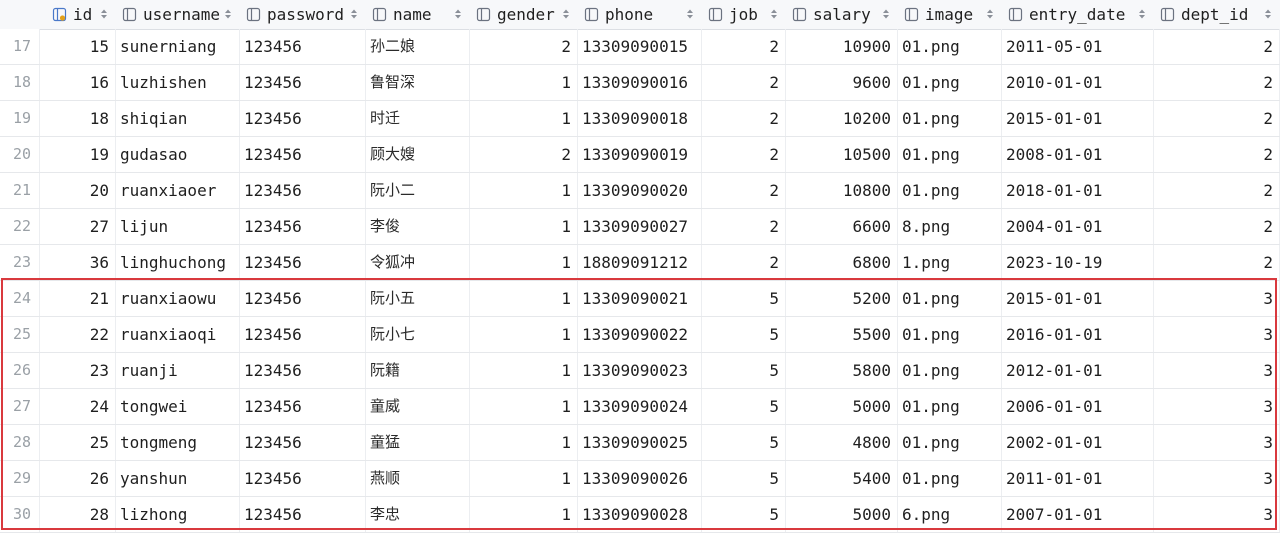 The height and width of the screenshot is (533, 1280). I want to click on cell-phone: 13309090020, so click(640, 190).